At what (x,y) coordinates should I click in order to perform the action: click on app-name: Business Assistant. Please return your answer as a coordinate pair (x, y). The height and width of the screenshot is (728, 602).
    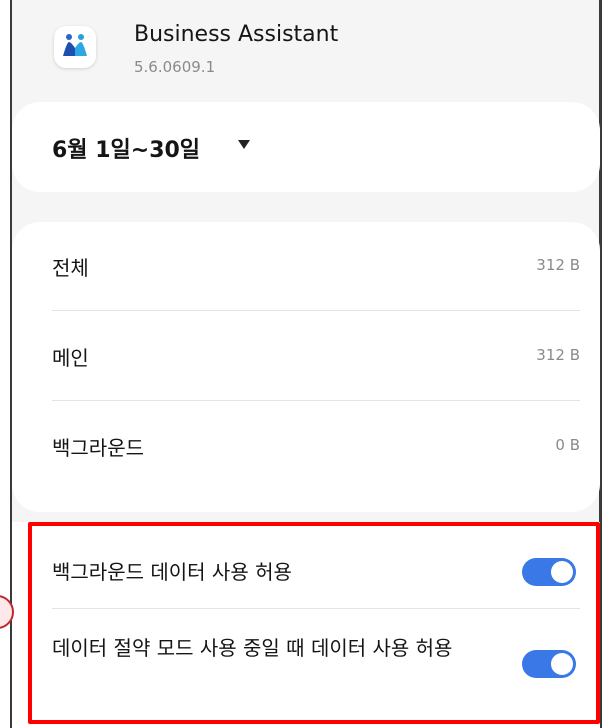
    Looking at the image, I should click on (236, 34).